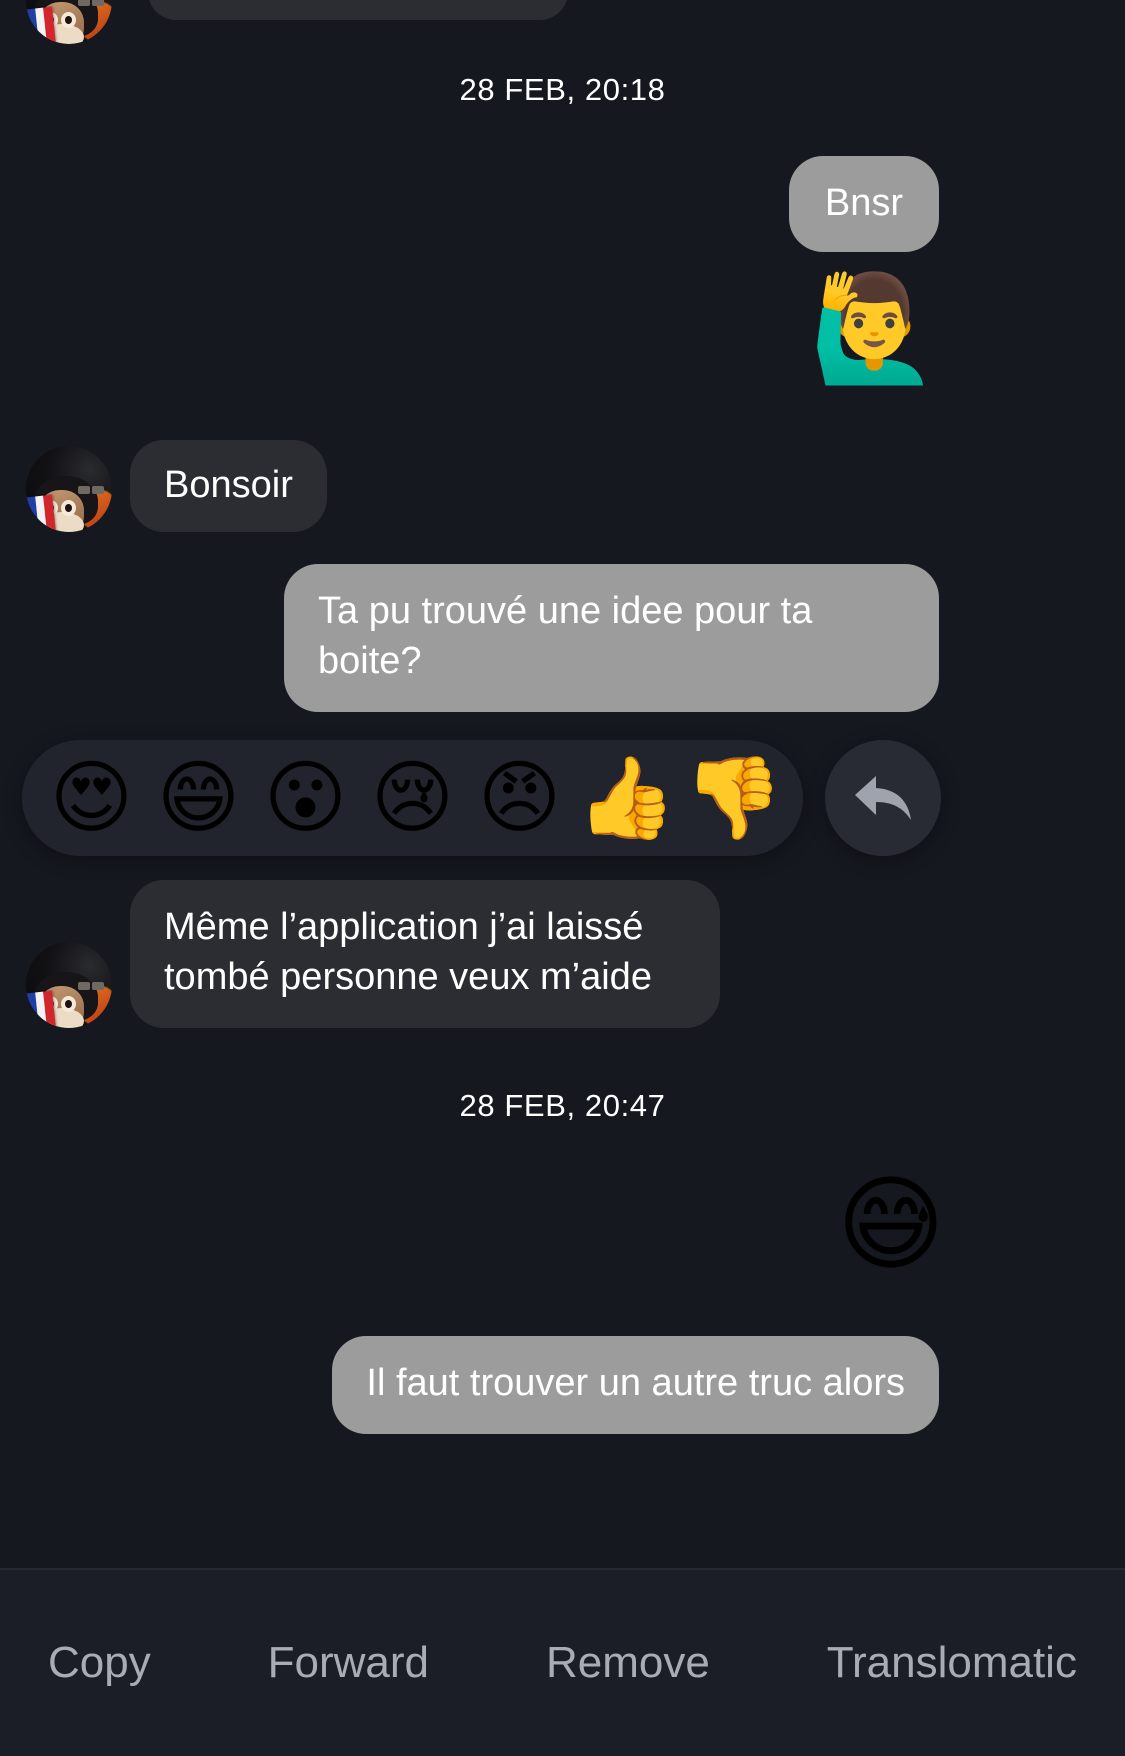 The height and width of the screenshot is (1756, 1125). I want to click on crying-face-reaction: 😢, so click(412, 798).